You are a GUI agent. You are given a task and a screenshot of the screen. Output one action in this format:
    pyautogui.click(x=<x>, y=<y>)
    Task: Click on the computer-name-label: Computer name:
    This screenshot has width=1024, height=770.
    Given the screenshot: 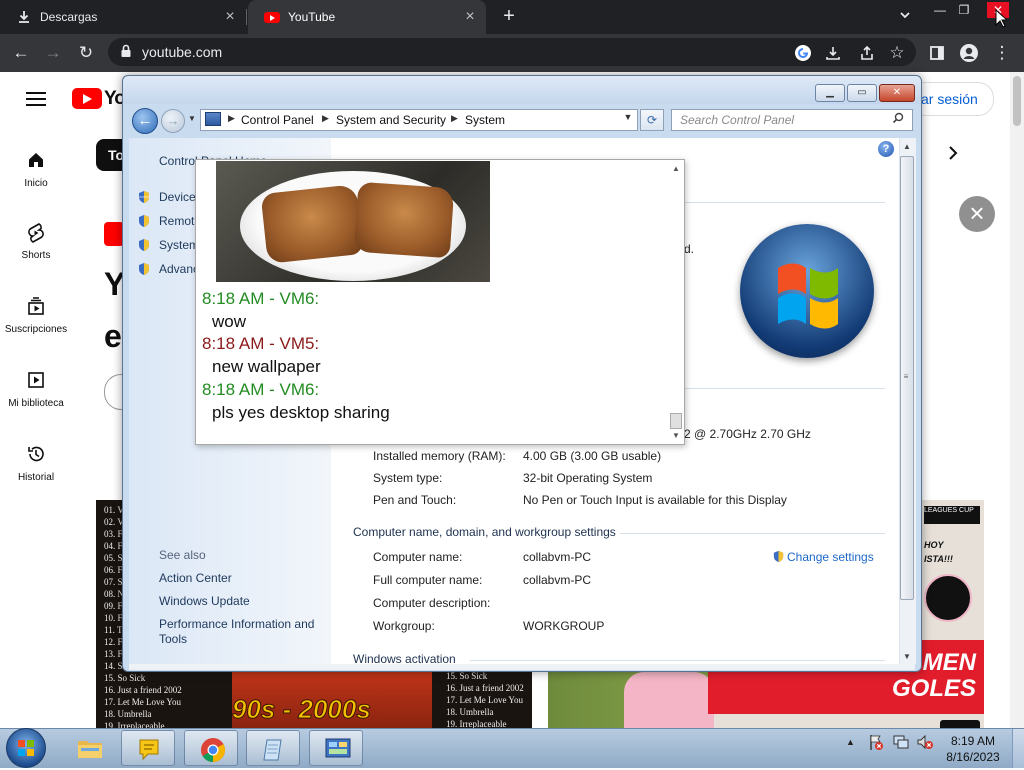 What is the action you would take?
    pyautogui.click(x=418, y=557)
    